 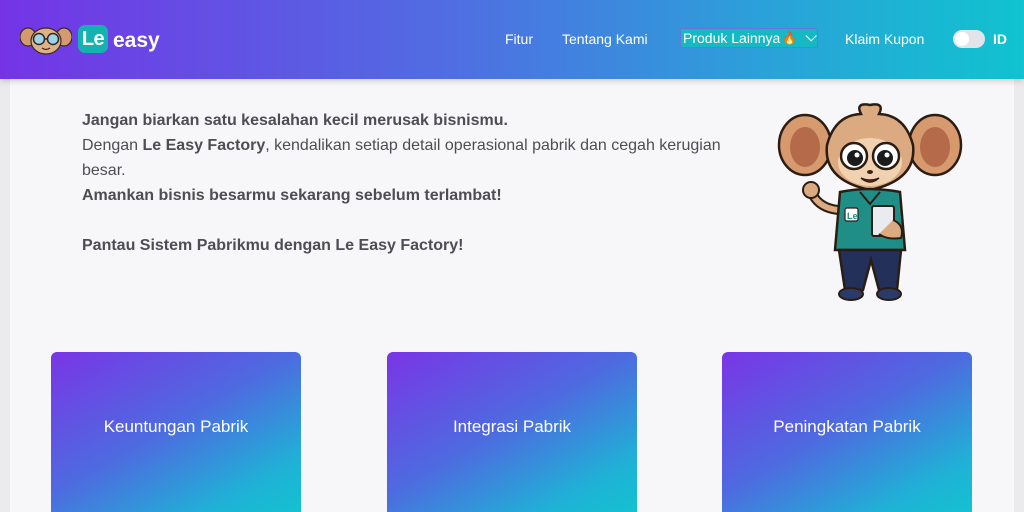 I want to click on svg-text: Le, so click(x=852, y=216).